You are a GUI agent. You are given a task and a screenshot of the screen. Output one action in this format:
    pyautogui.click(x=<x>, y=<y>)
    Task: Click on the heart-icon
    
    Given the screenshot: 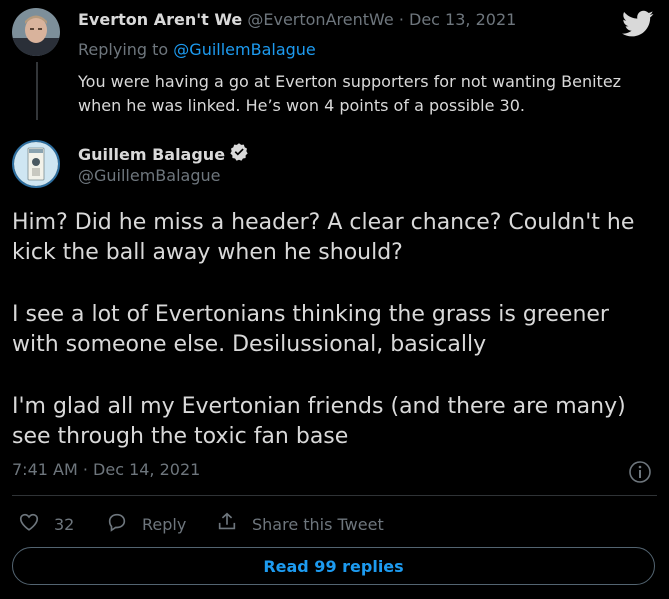 What is the action you would take?
    pyautogui.click(x=29, y=524)
    